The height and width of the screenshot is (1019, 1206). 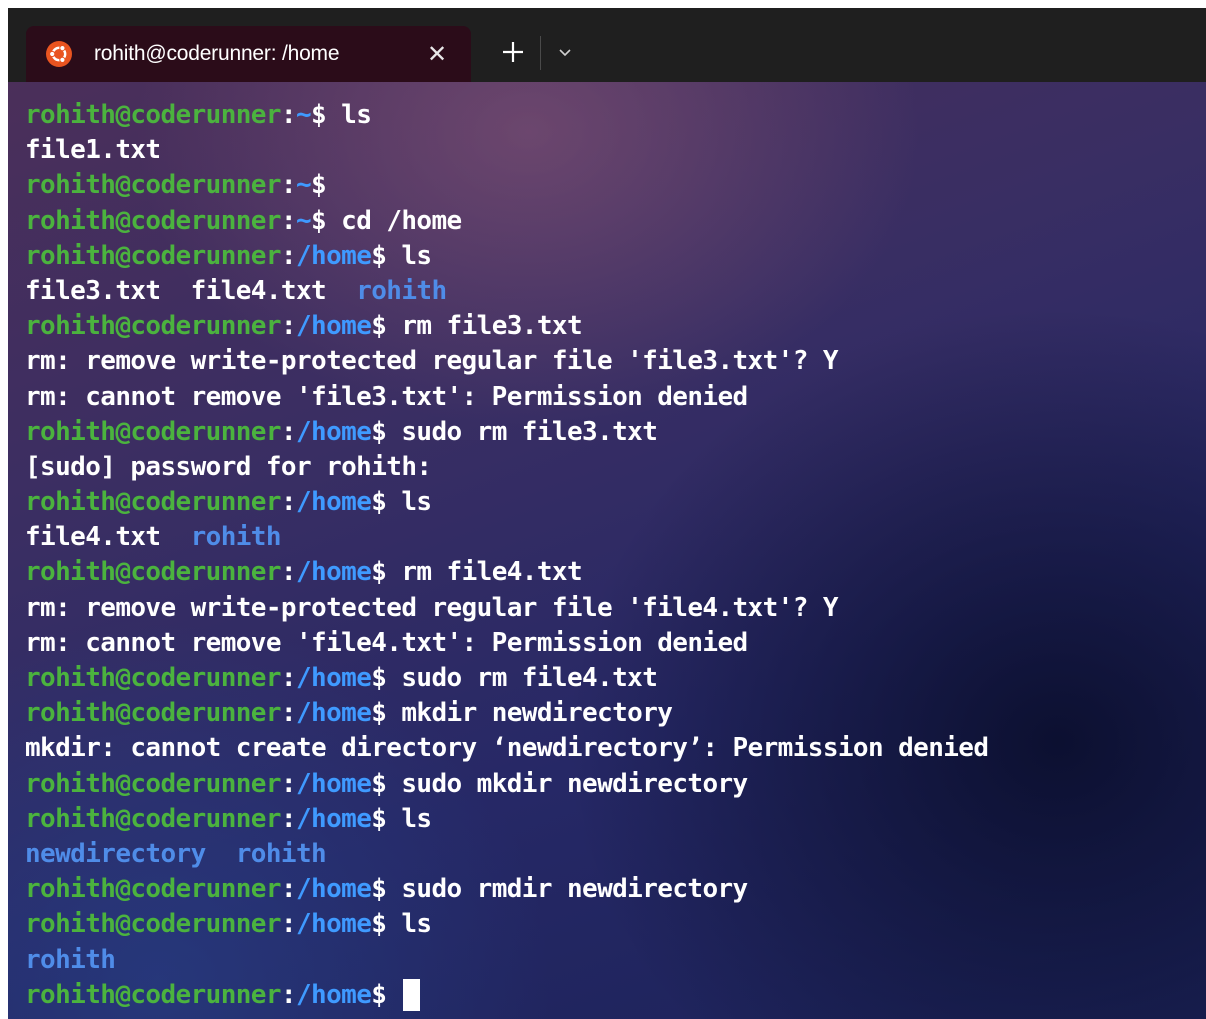 I want to click on ubuntu-icon, so click(x=59, y=54).